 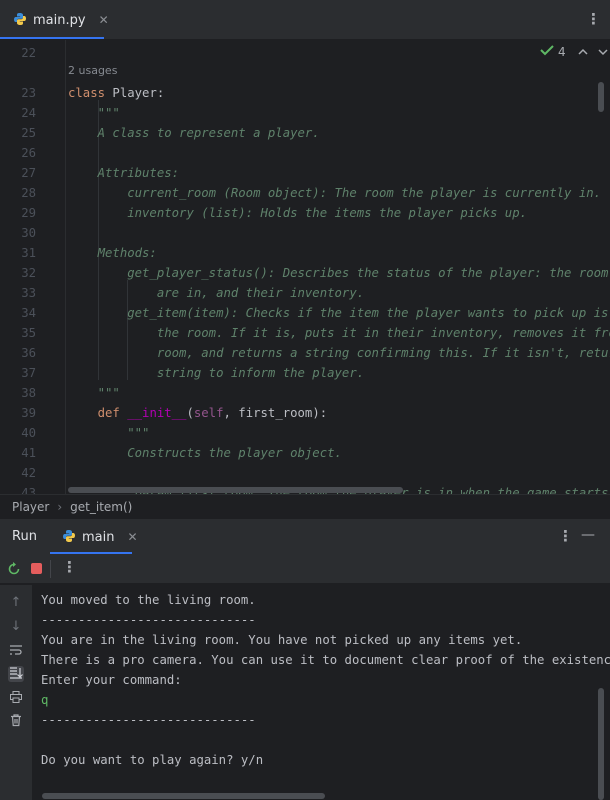 What do you see at coordinates (28, 353) in the screenshot?
I see `line-number: 36` at bounding box center [28, 353].